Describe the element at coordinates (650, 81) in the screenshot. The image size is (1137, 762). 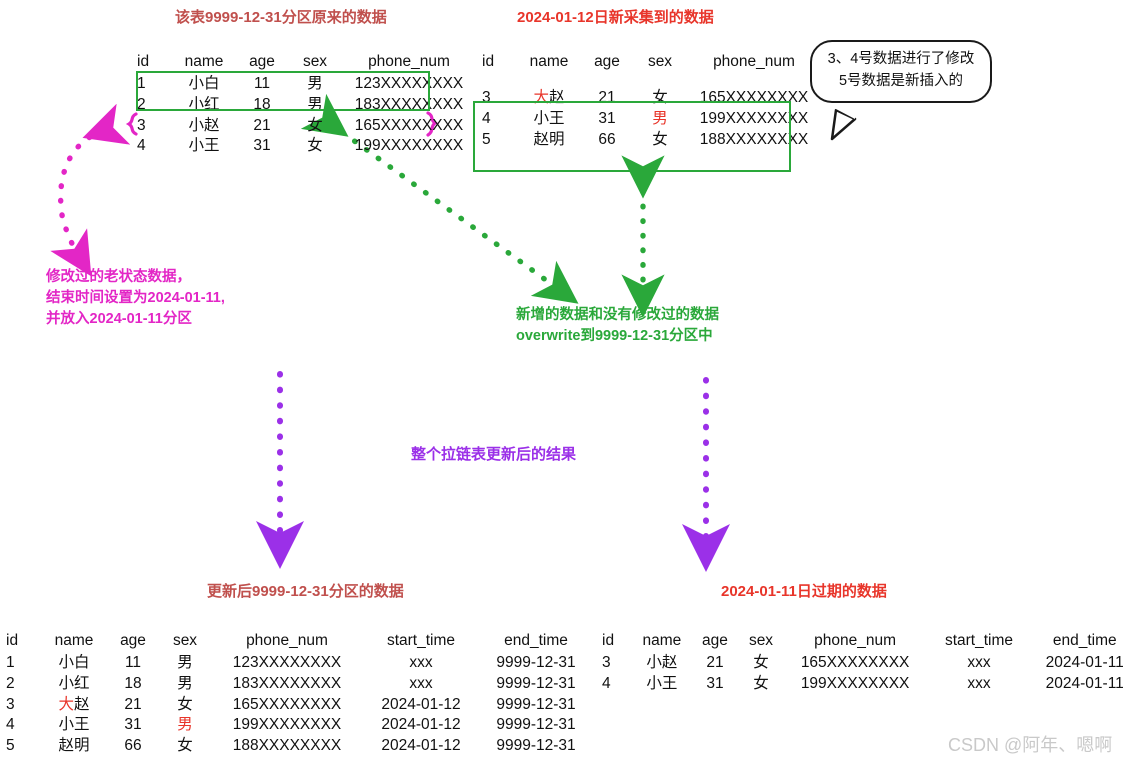
I see `table-row` at that location.